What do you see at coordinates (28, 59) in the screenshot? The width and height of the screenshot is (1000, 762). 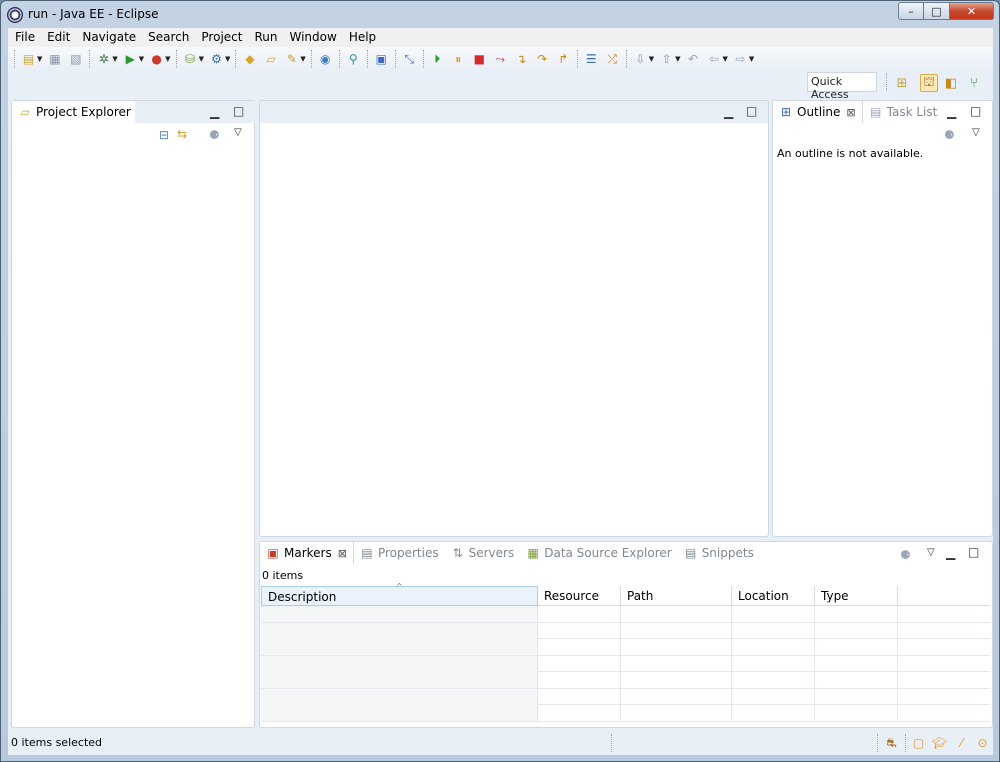 I see `new-icon: ▤` at bounding box center [28, 59].